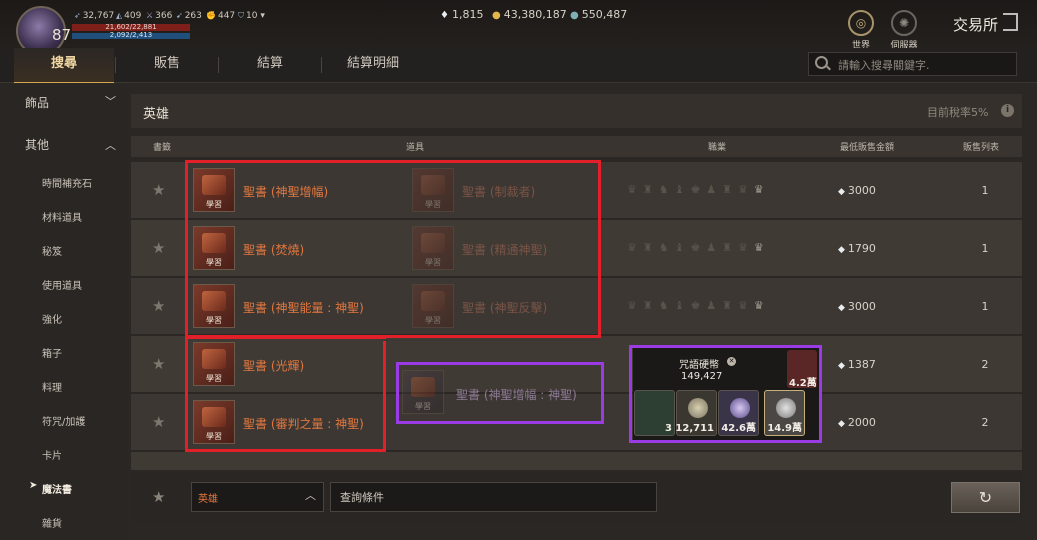 The height and width of the screenshot is (540, 1037). What do you see at coordinates (444, 15) in the screenshot?
I see `diamond-icon: ♦` at bounding box center [444, 15].